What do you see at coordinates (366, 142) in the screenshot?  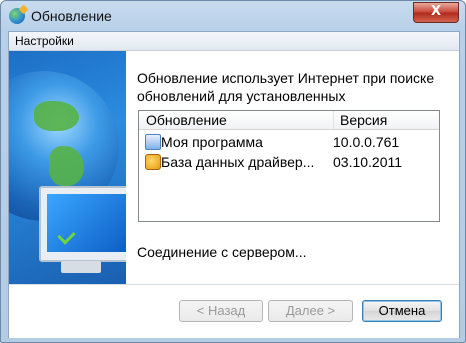 I see `item-version: 10.0.0.761` at bounding box center [366, 142].